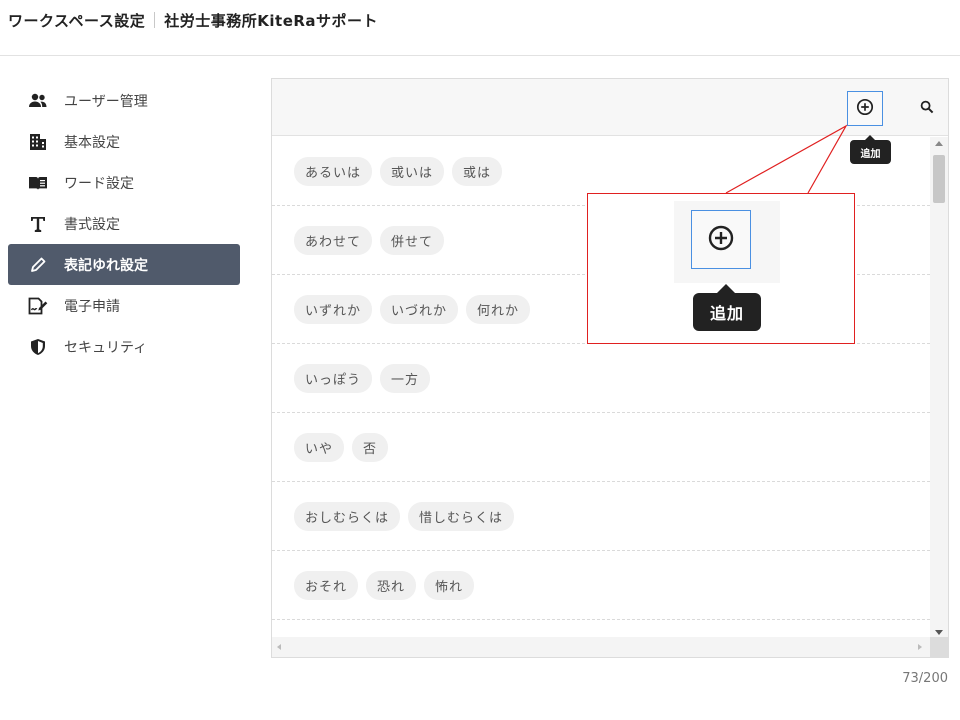 The image size is (960, 720). I want to click on variant-chip: あるいは, so click(333, 171).